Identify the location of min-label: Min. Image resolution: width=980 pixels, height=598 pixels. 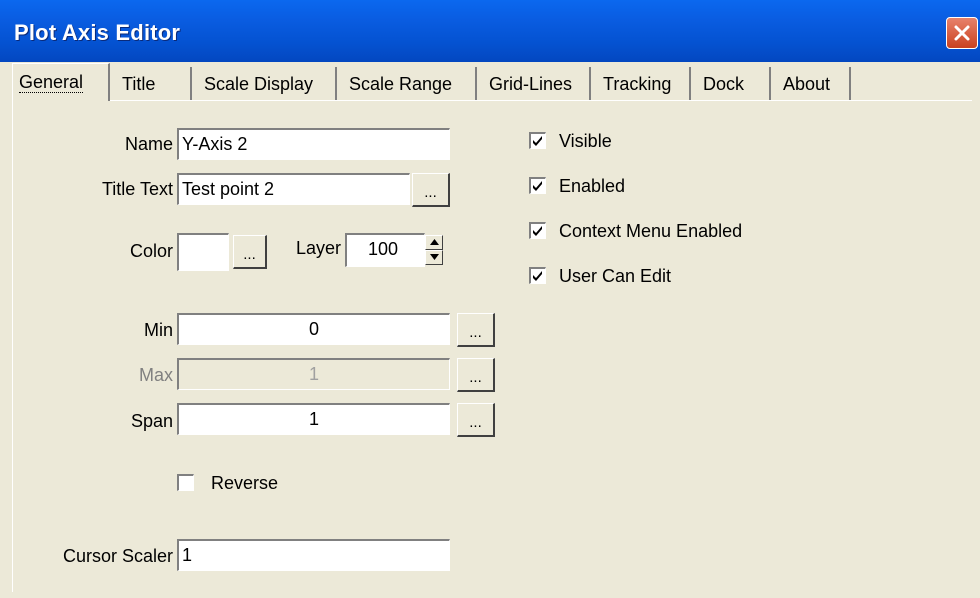
(158, 330).